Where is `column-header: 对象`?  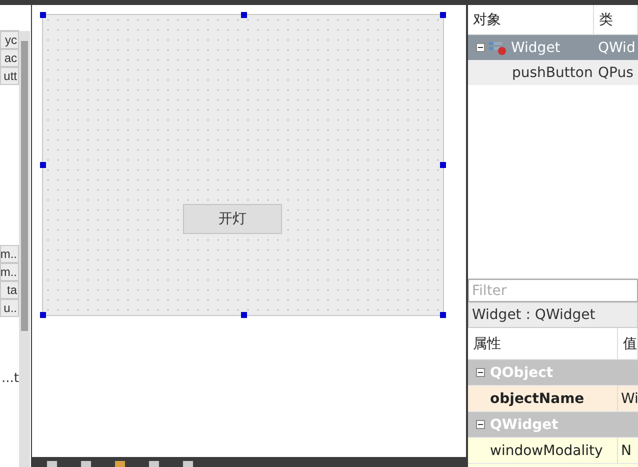
column-header: 对象 is located at coordinates (531, 19).